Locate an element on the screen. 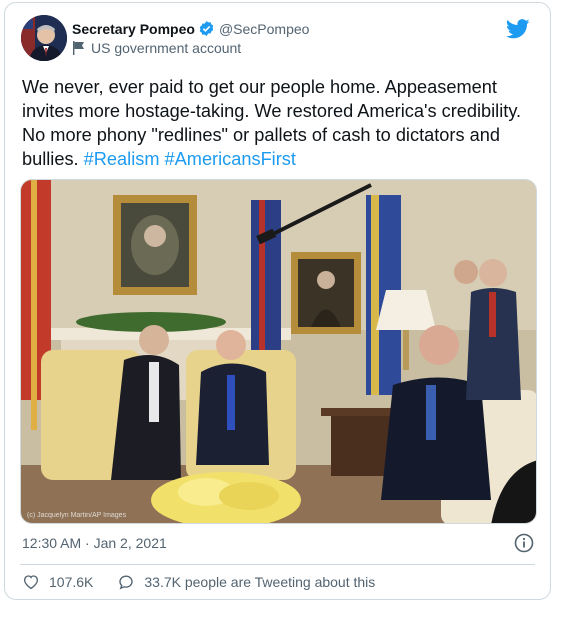  flag-icon is located at coordinates (78, 48).